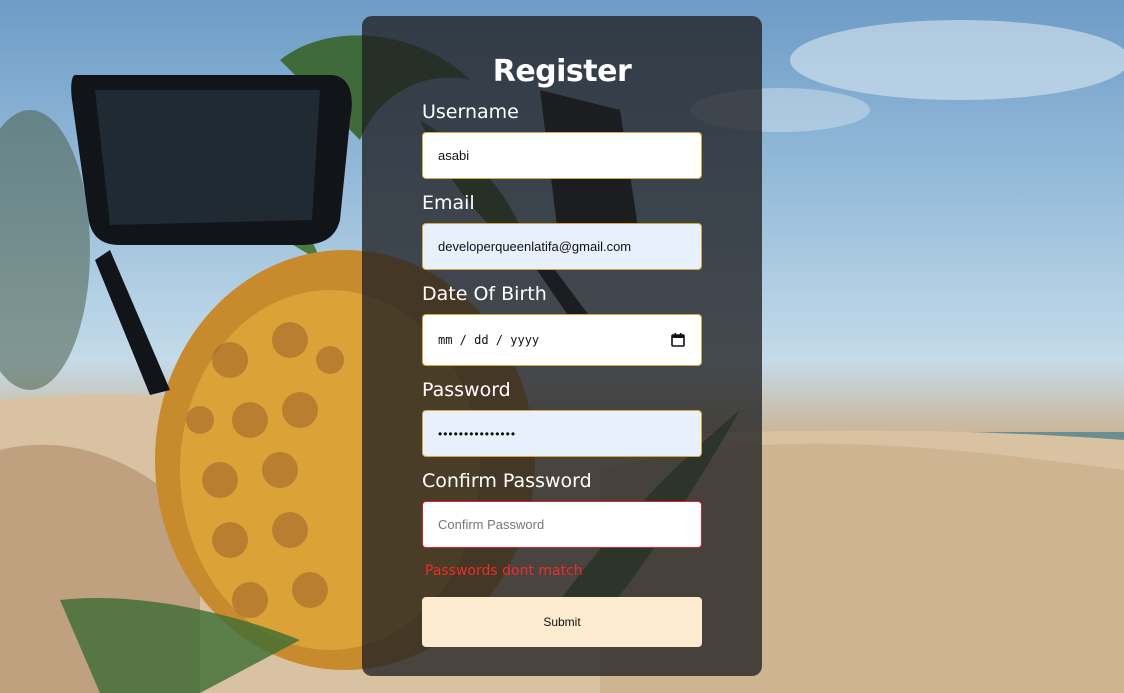 The height and width of the screenshot is (693, 1124). I want to click on submit-label: Submit, so click(562, 622).